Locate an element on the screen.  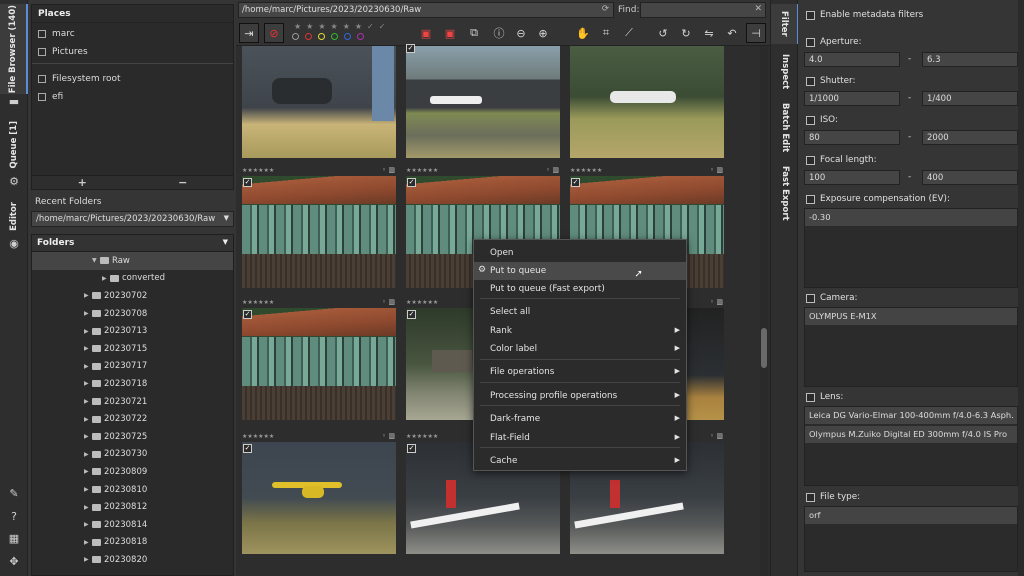
brush-icon: ✎ is located at coordinates (14, 494).